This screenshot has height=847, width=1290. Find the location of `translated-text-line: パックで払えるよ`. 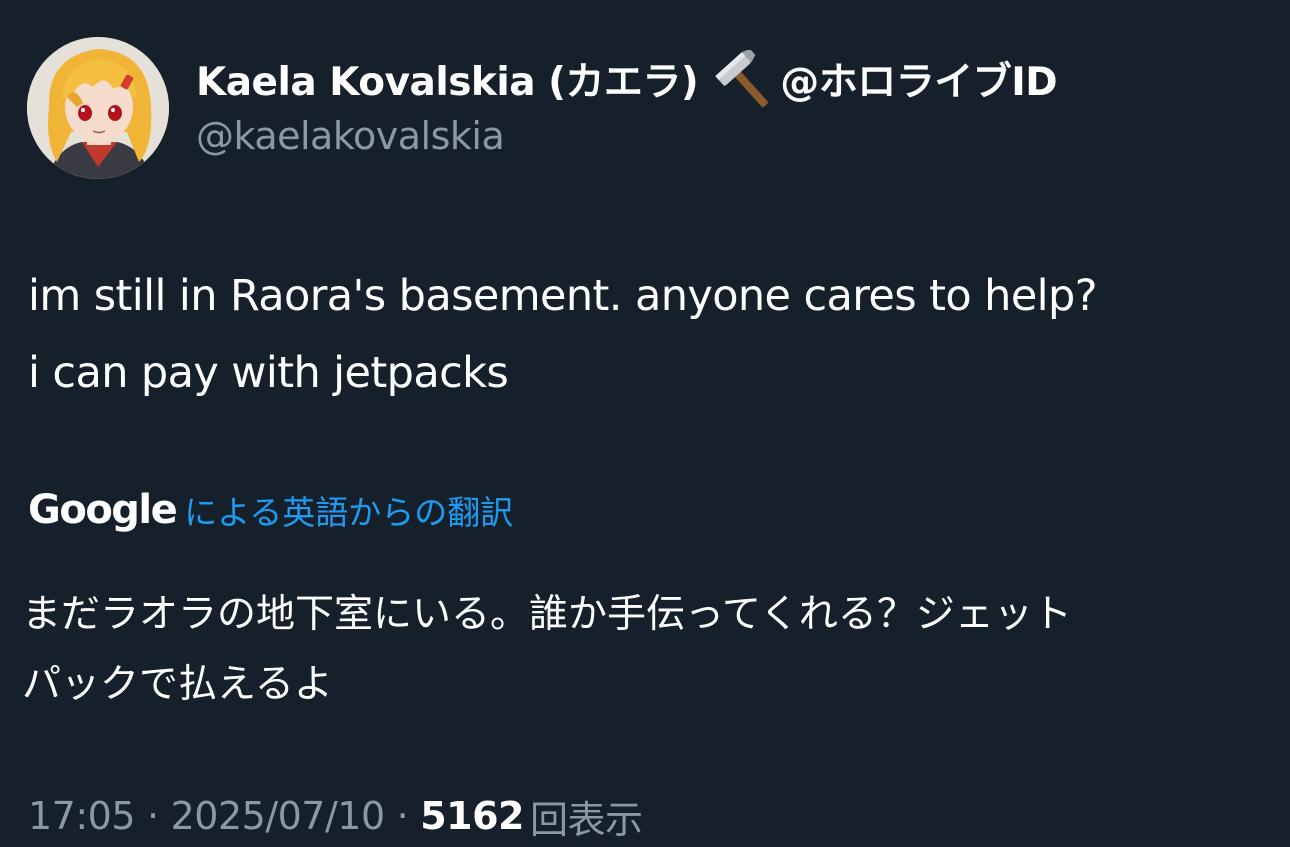

translated-text-line: パックで払えるよ is located at coordinates (177, 684).